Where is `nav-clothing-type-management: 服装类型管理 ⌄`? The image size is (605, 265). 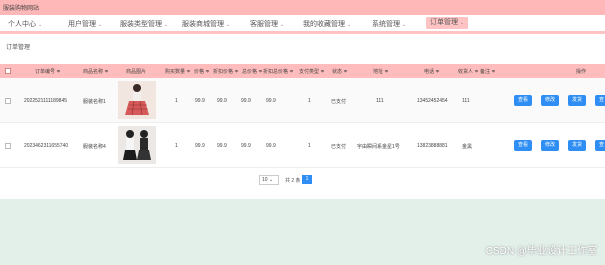 nav-clothing-type-management: 服装类型管理 ⌄ is located at coordinates (144, 24).